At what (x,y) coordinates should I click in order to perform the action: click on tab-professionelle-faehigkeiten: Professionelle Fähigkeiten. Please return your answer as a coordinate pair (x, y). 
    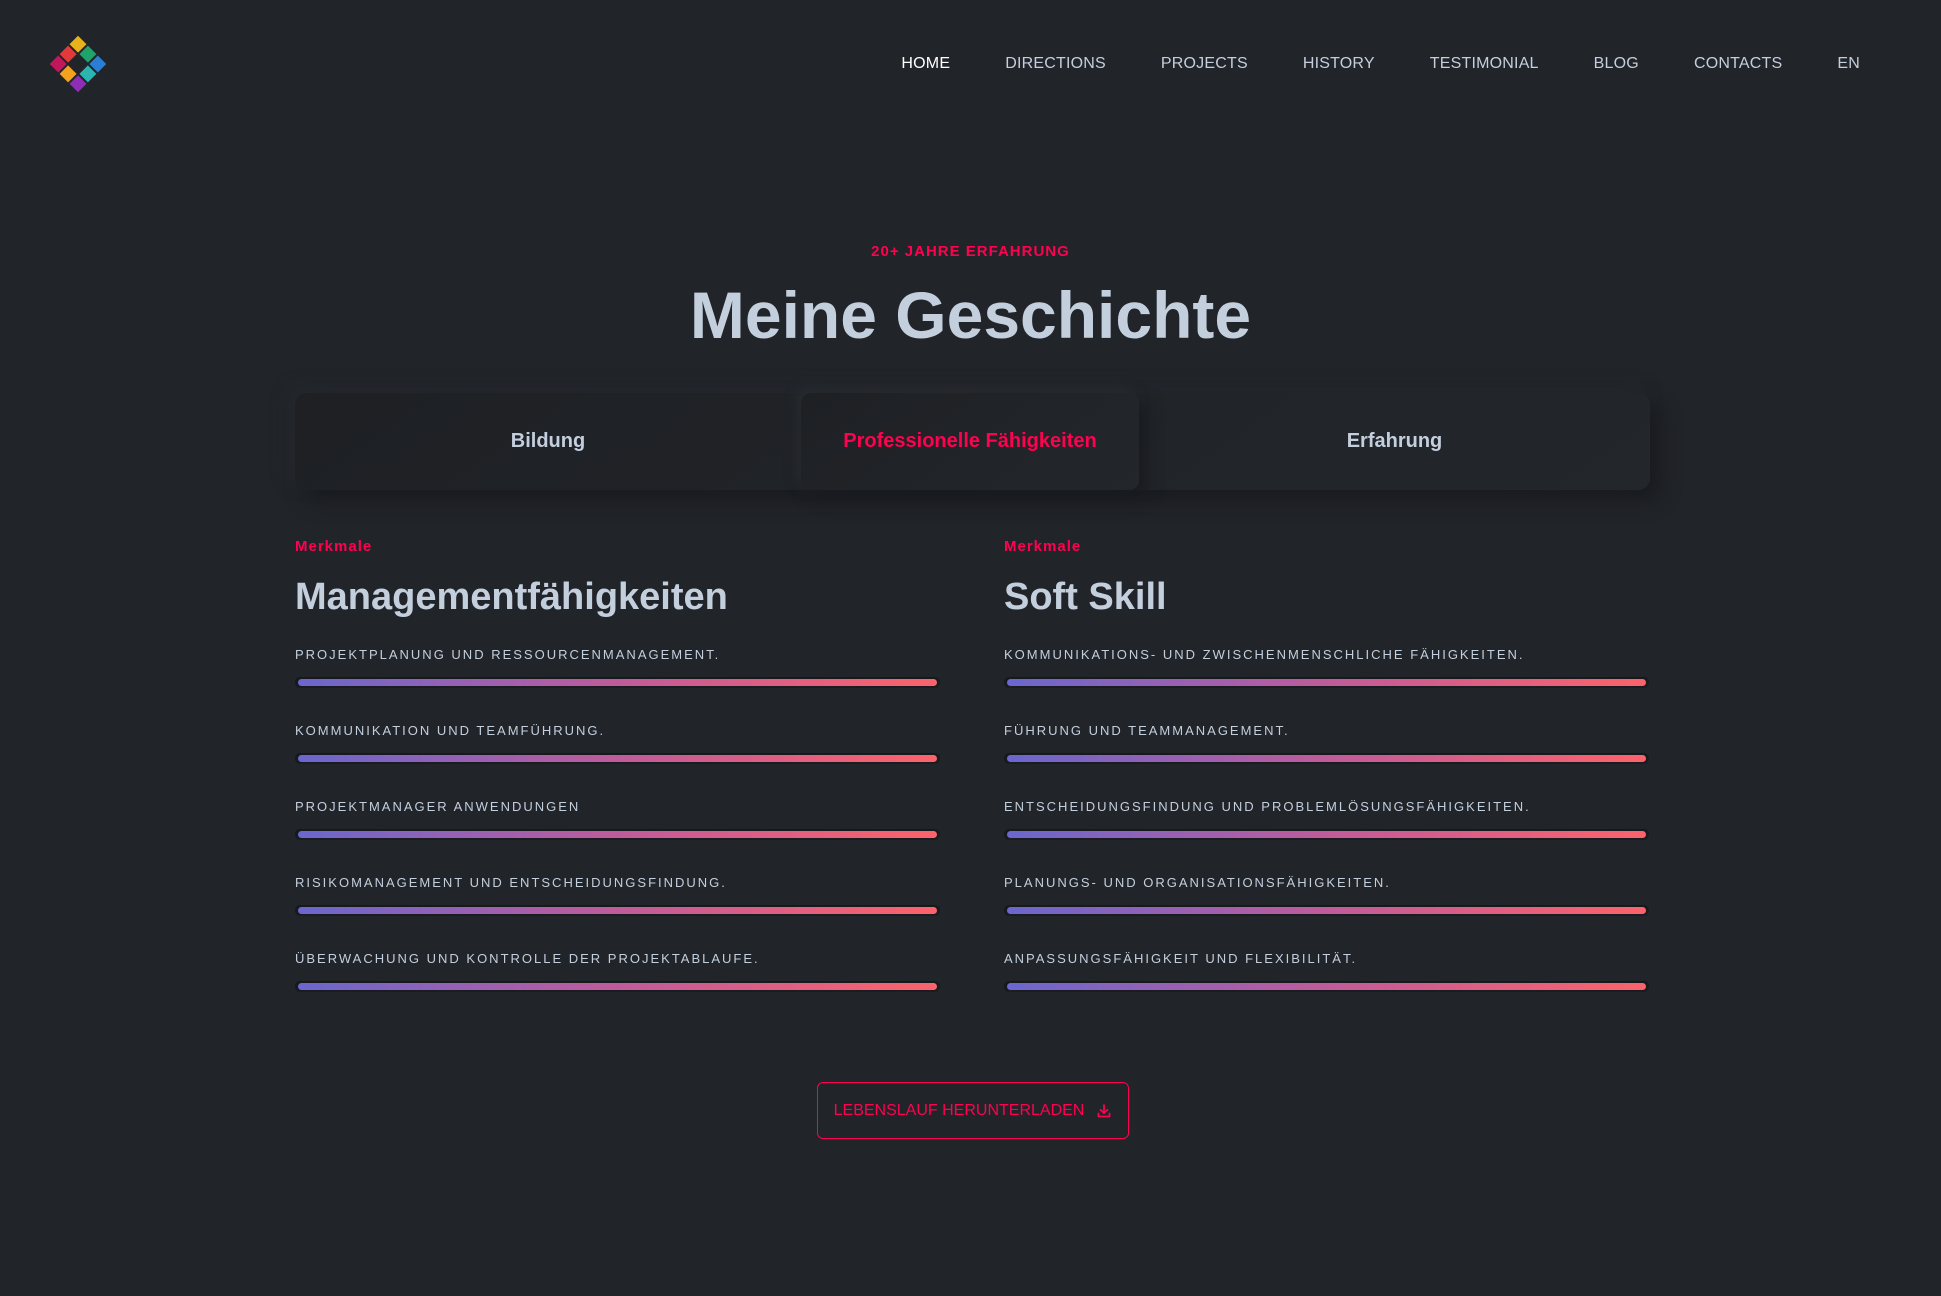
    Looking at the image, I should click on (970, 441).